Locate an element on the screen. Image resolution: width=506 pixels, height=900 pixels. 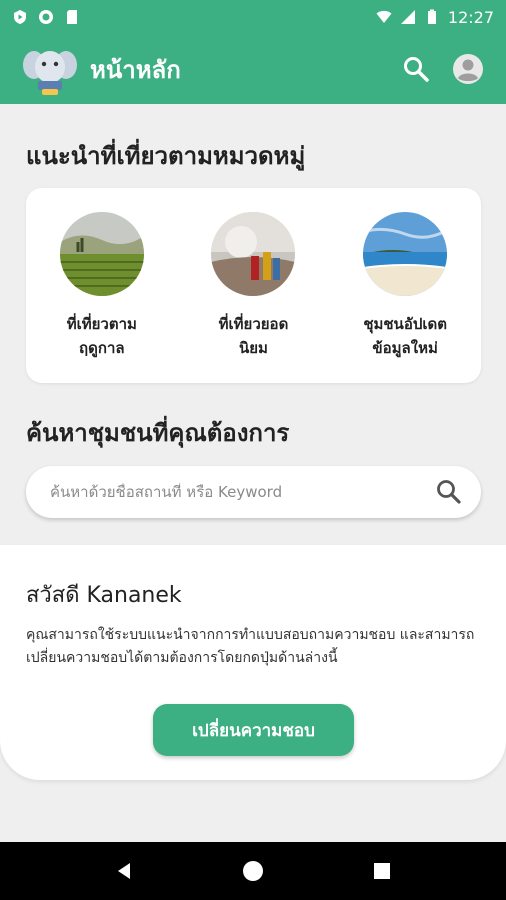
back-icon is located at coordinates (124, 871).